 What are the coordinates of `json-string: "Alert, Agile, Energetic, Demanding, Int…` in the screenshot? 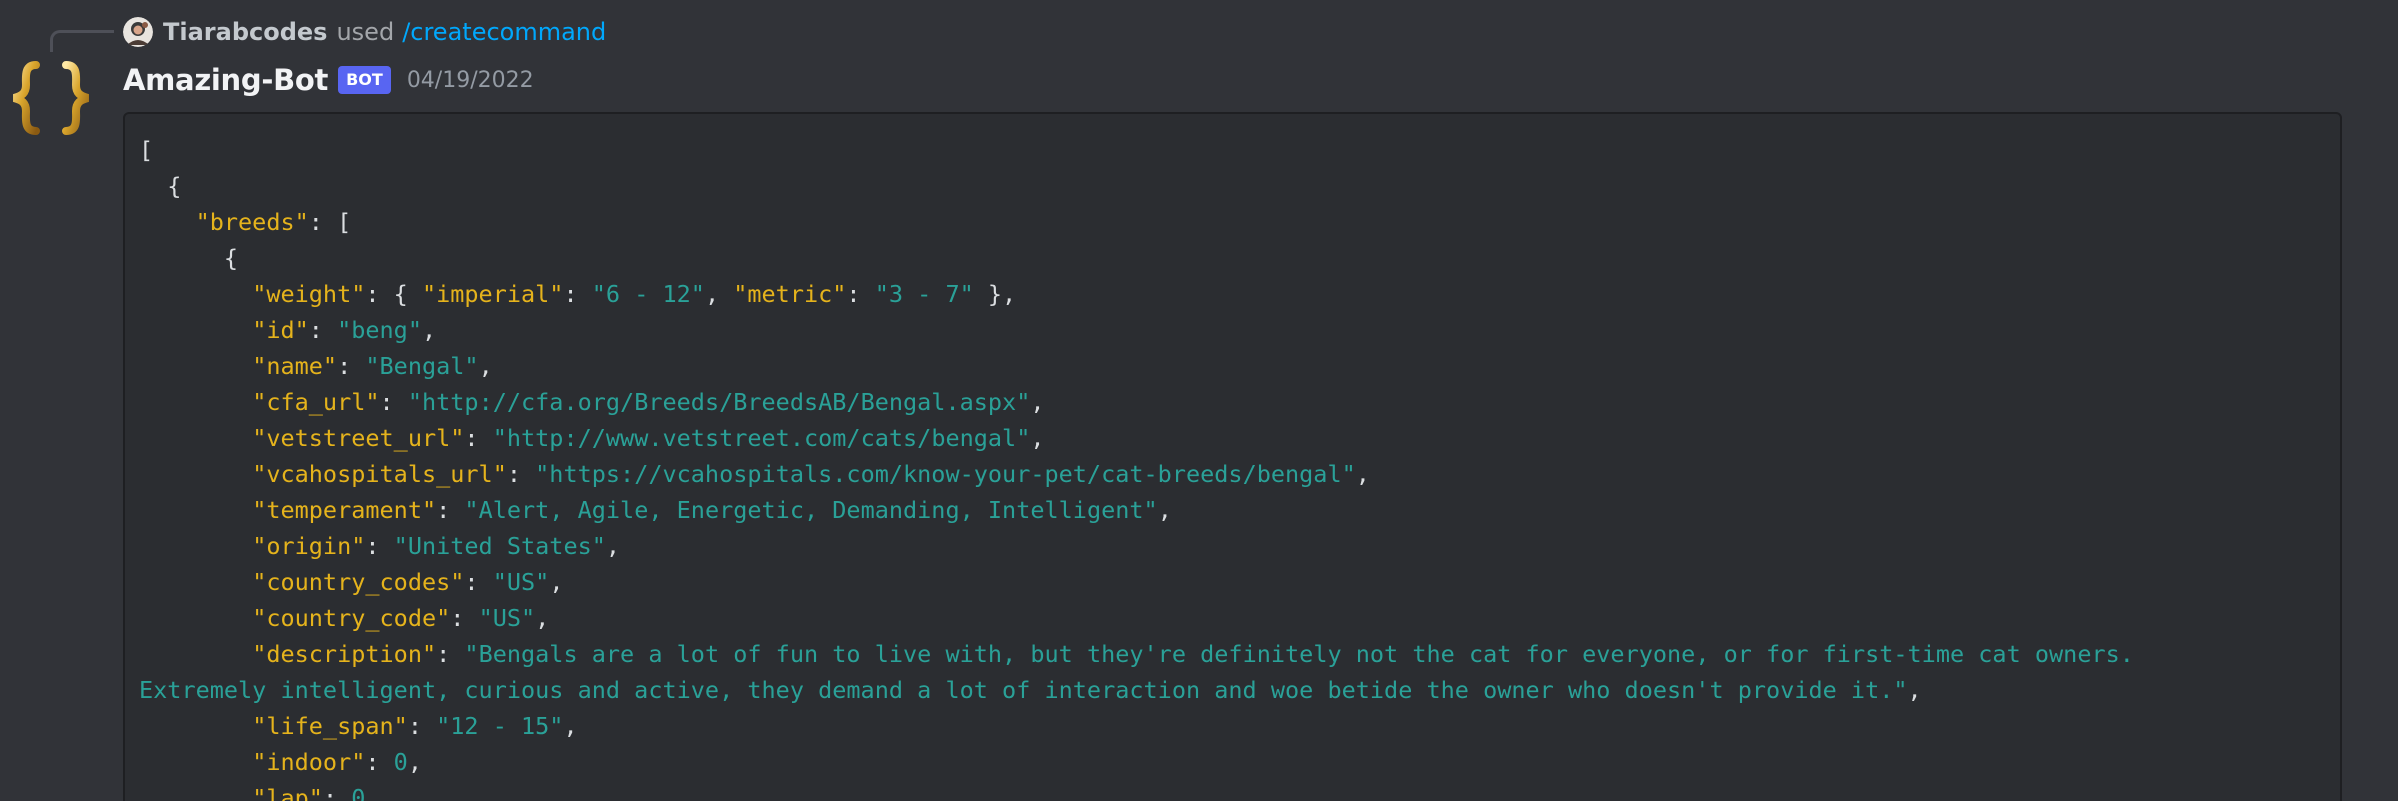 It's located at (811, 510).